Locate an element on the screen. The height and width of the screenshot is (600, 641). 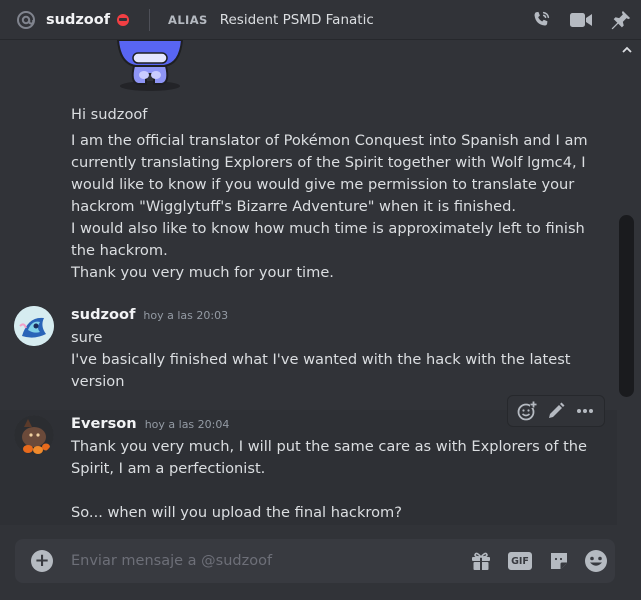
scrollbar-thumb is located at coordinates (626, 306).